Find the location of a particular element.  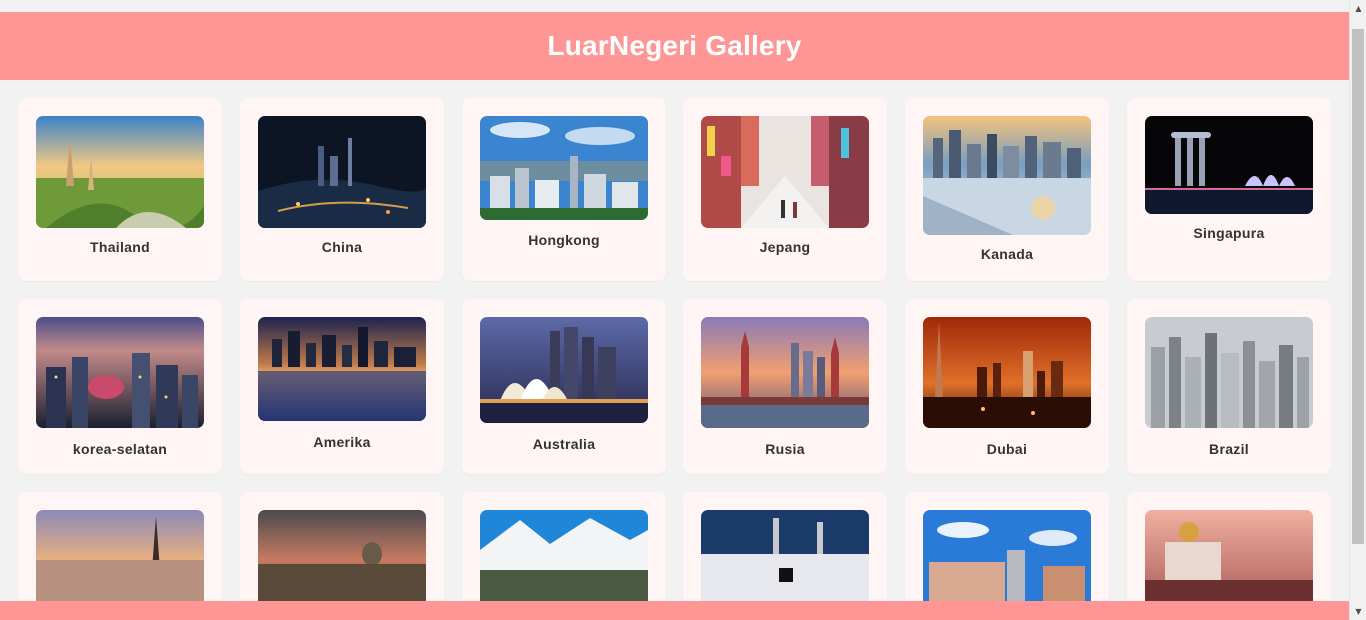

gallery-card-dubai: Dubai is located at coordinates (1007, 386).